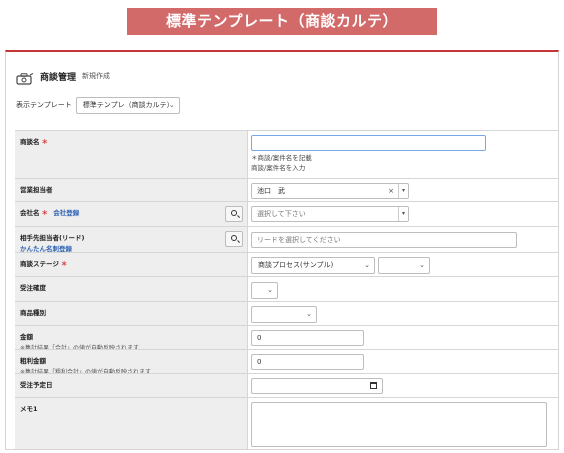 Image resolution: width=564 pixels, height=453 pixels. Describe the element at coordinates (330, 191) in the screenshot. I see `sales-rep-select: 池口 武 × ▾` at that location.